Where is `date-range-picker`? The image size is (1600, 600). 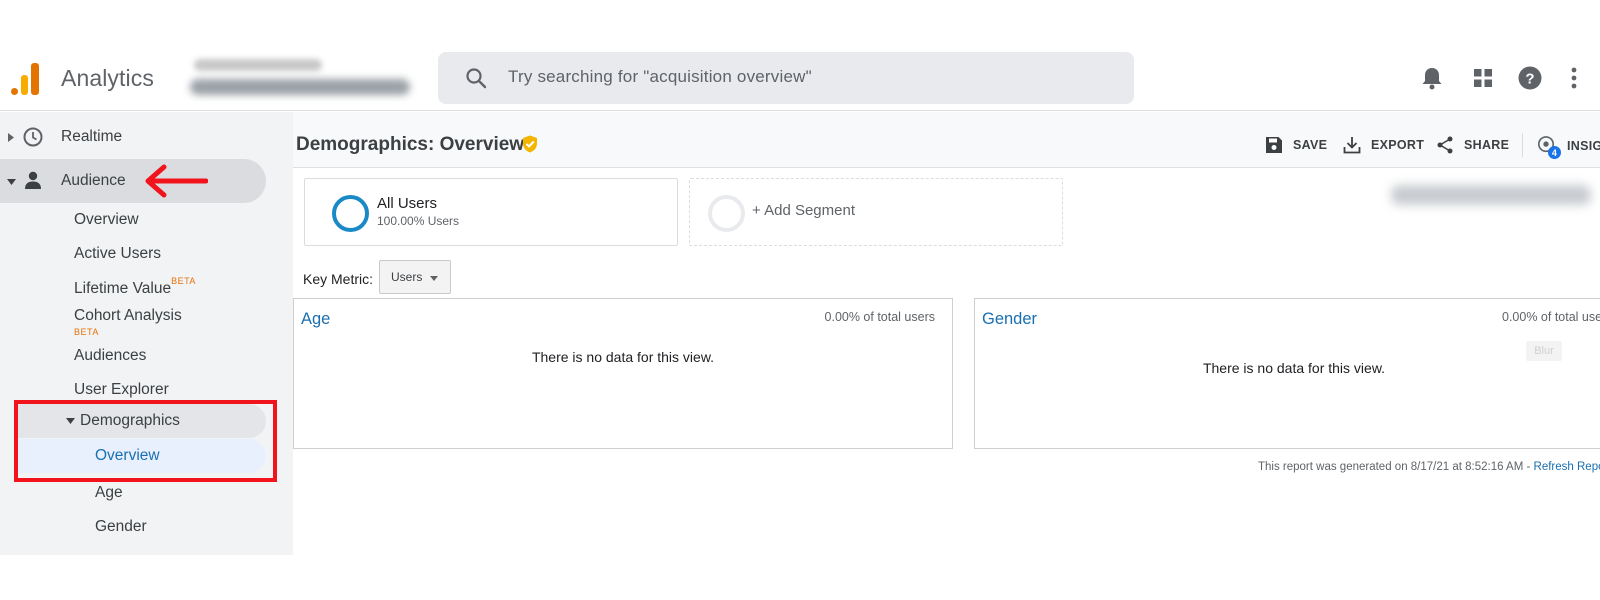
date-range-picker is located at coordinates (1491, 195).